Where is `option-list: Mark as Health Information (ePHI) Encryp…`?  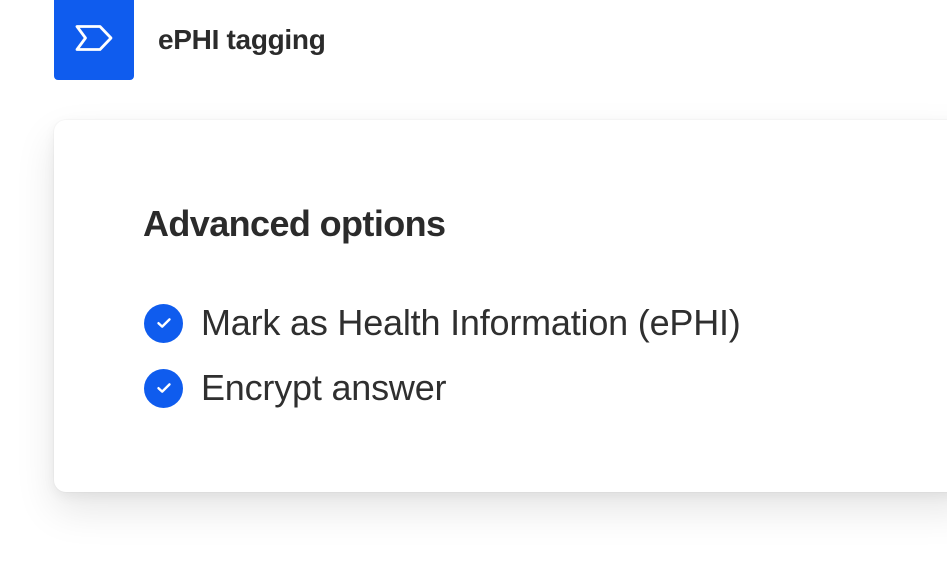 option-list: Mark as Health Information (ePHI) Encryp… is located at coordinates (442, 355).